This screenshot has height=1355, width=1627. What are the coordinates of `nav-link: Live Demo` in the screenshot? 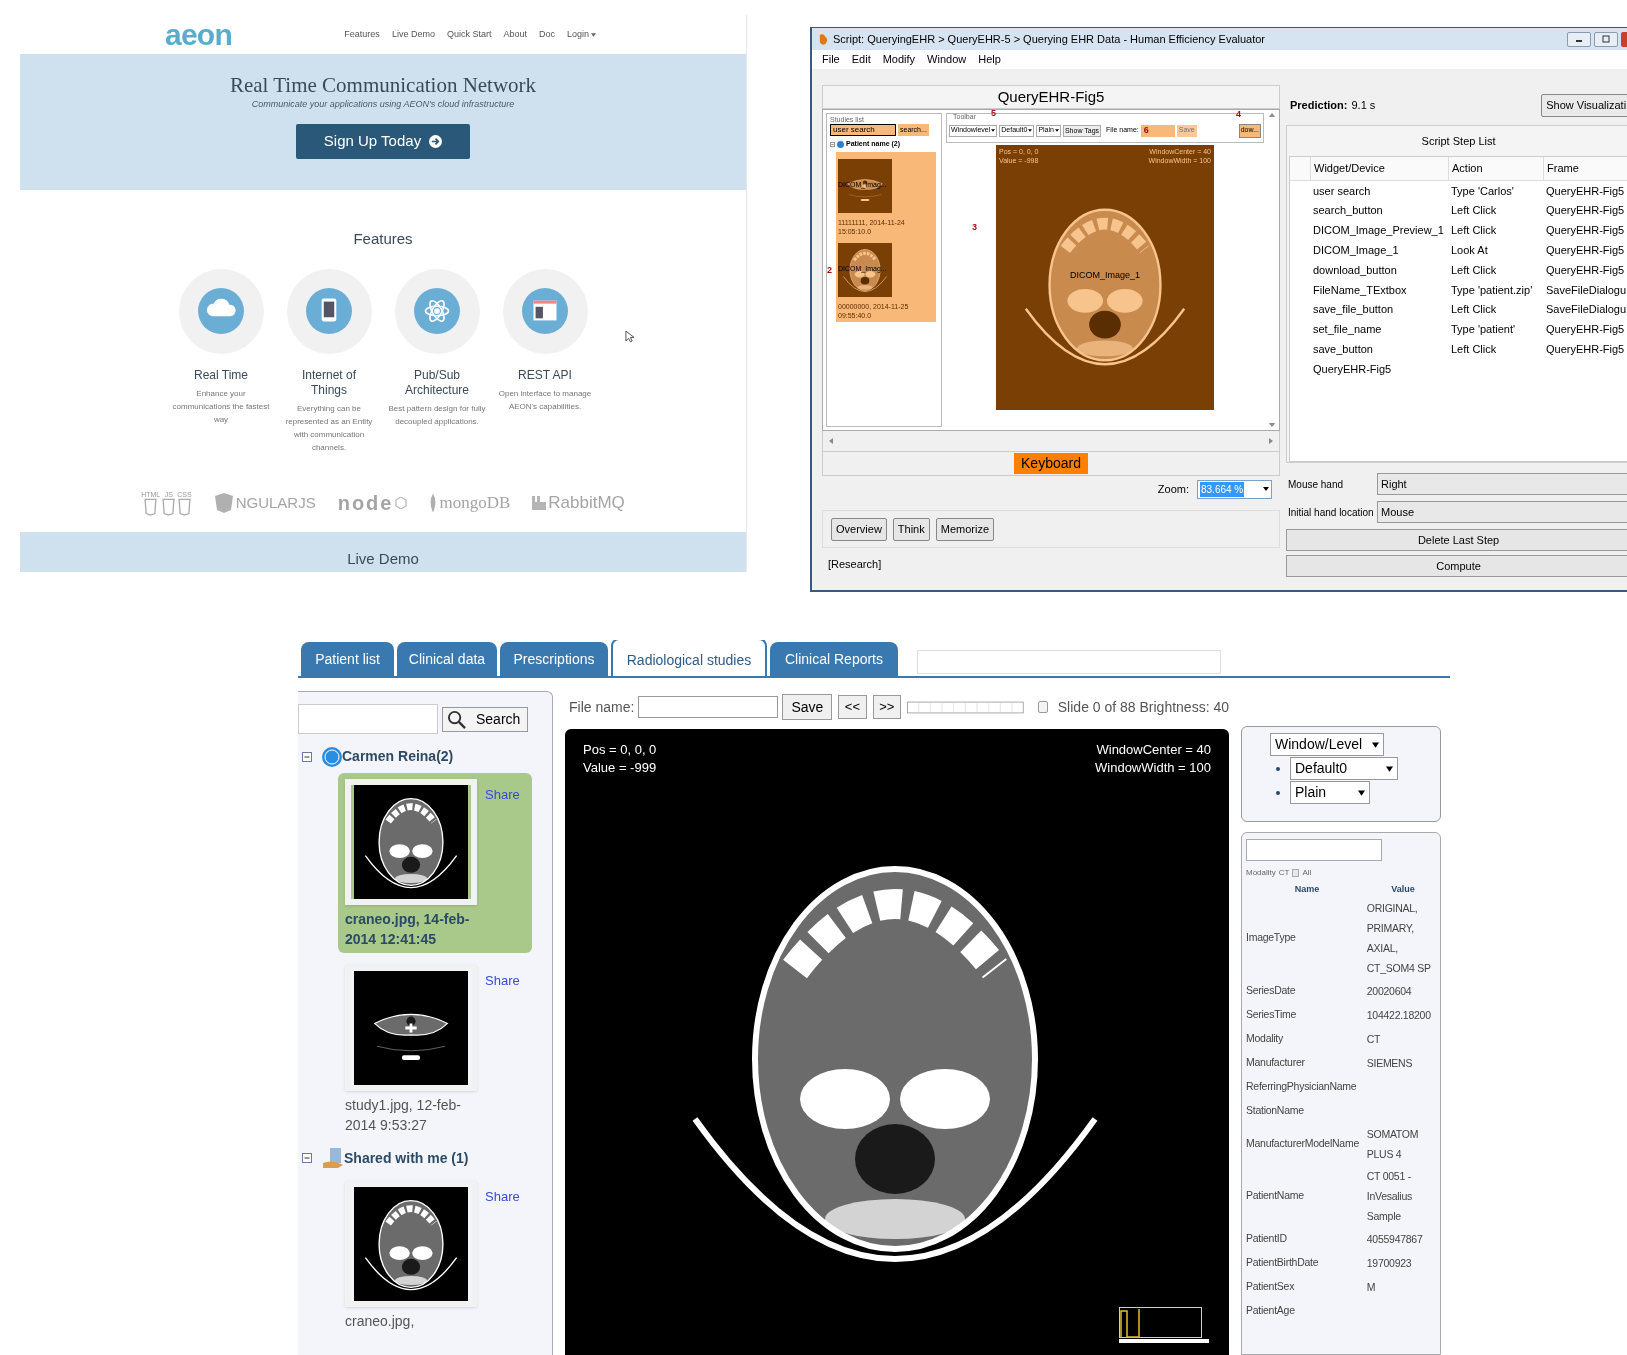 It's located at (413, 34).